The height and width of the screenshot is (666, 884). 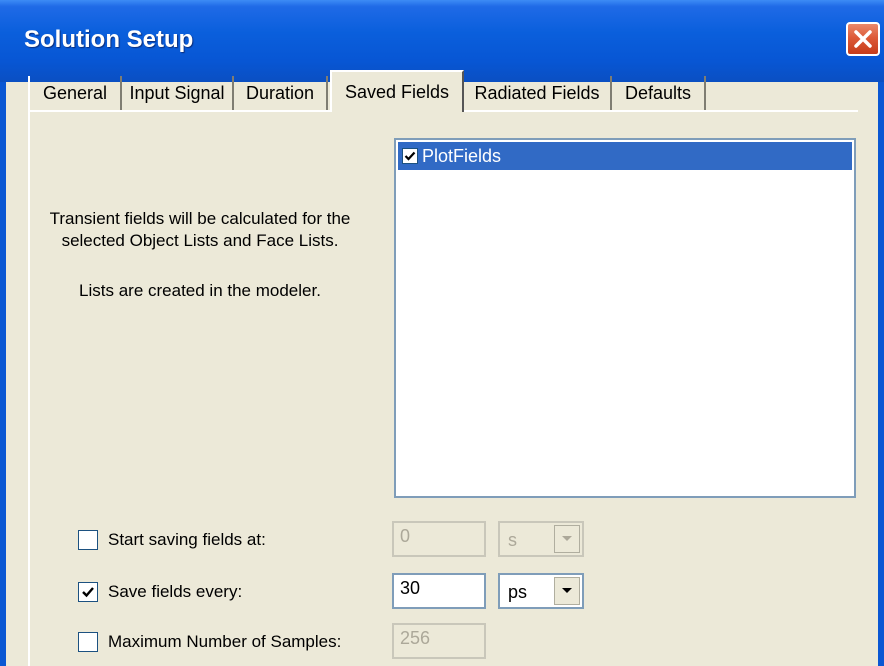 I want to click on info-line-3: Lists are created in the modeler., so click(x=200, y=290).